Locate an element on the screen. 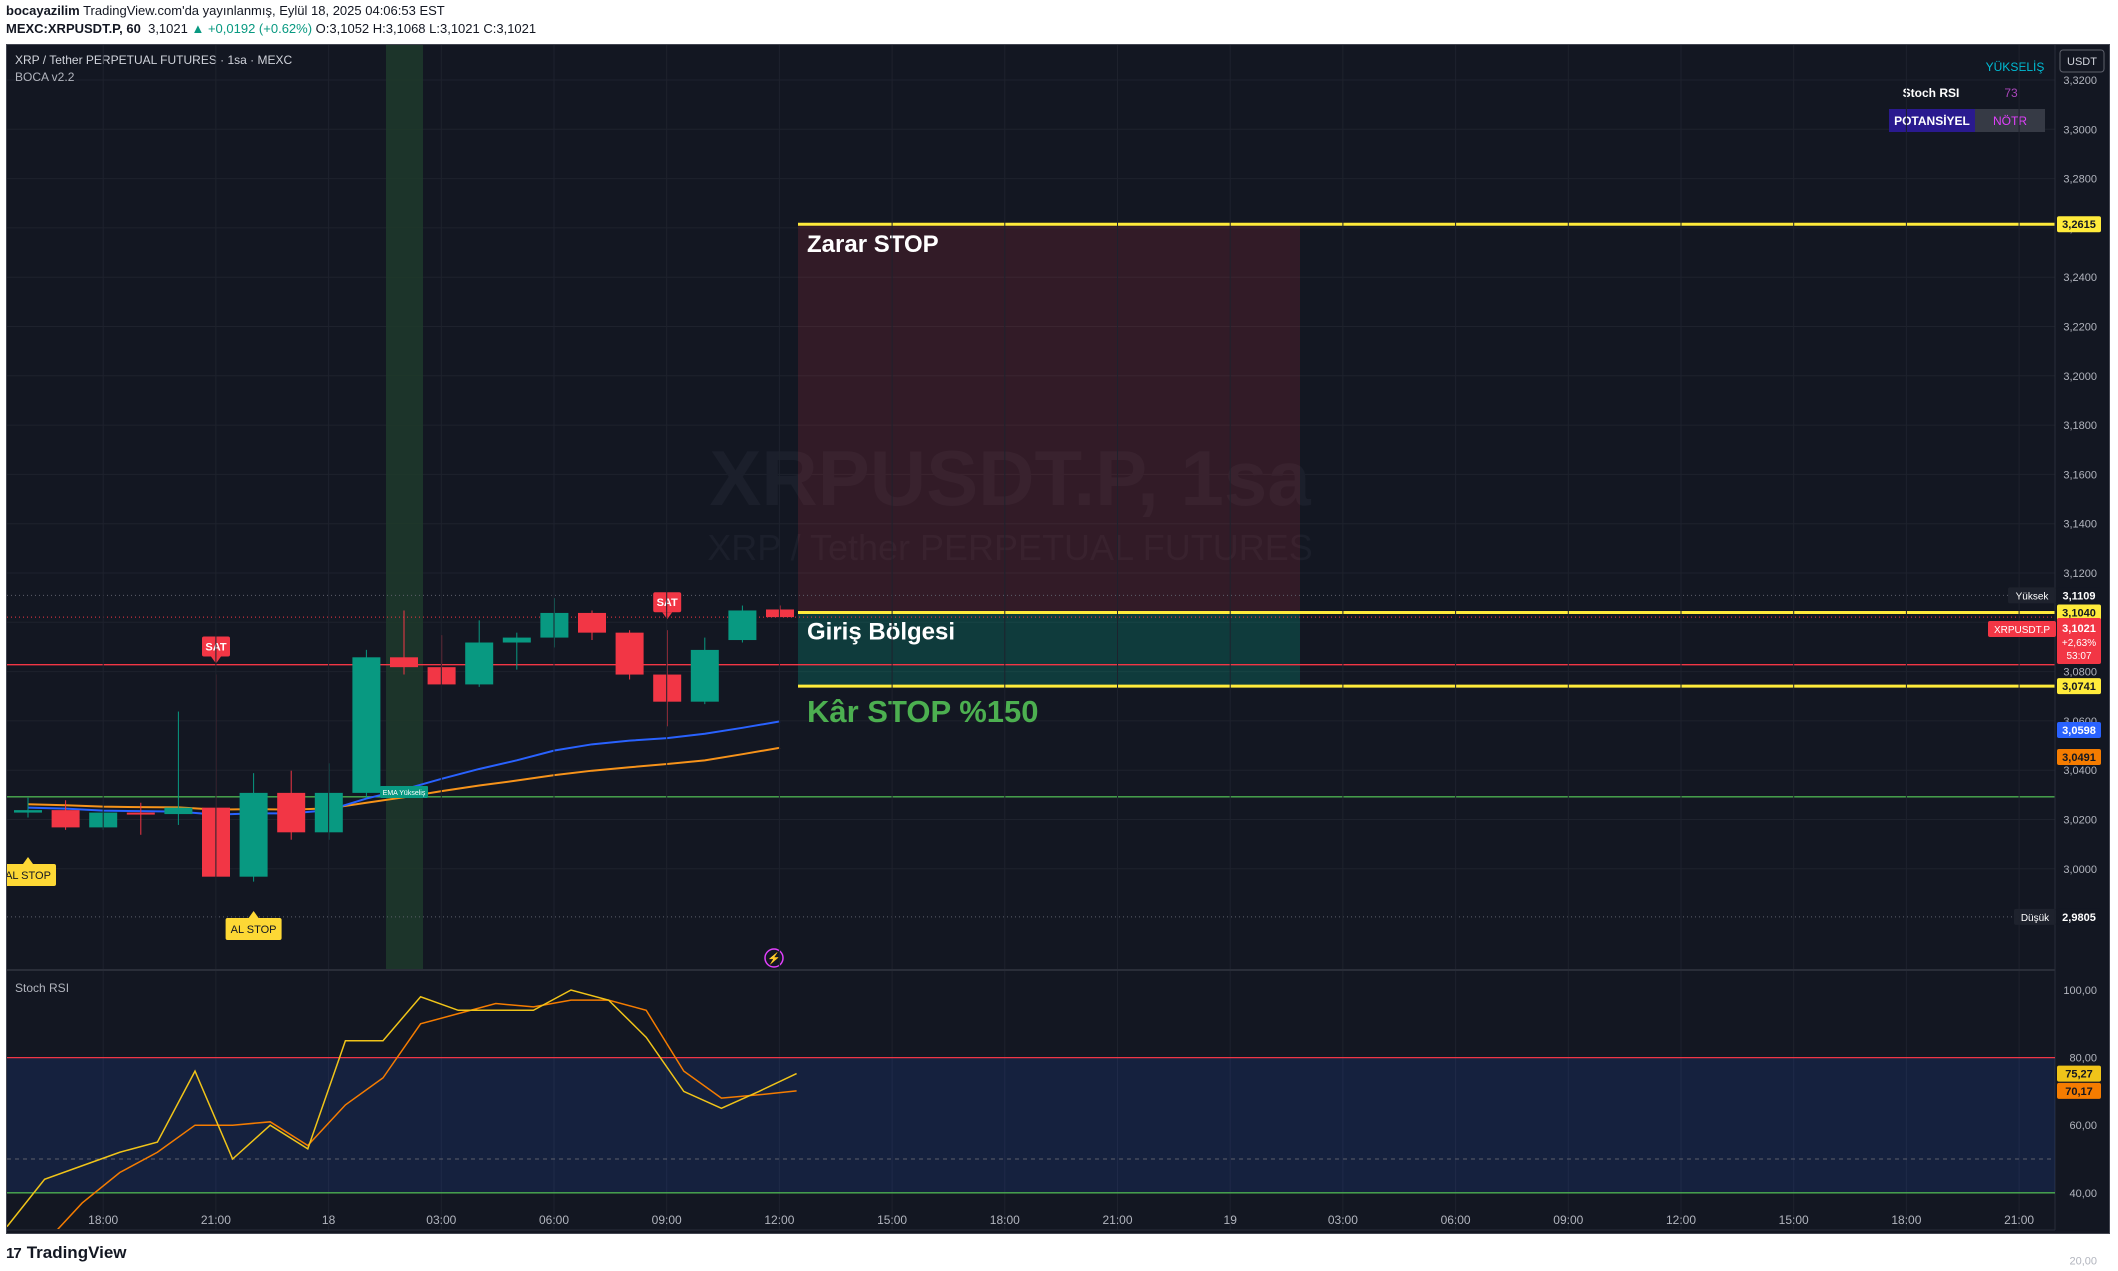 The height and width of the screenshot is (1271, 2118). stop-loss-price-tag: 3,2615 is located at coordinates (2079, 225).